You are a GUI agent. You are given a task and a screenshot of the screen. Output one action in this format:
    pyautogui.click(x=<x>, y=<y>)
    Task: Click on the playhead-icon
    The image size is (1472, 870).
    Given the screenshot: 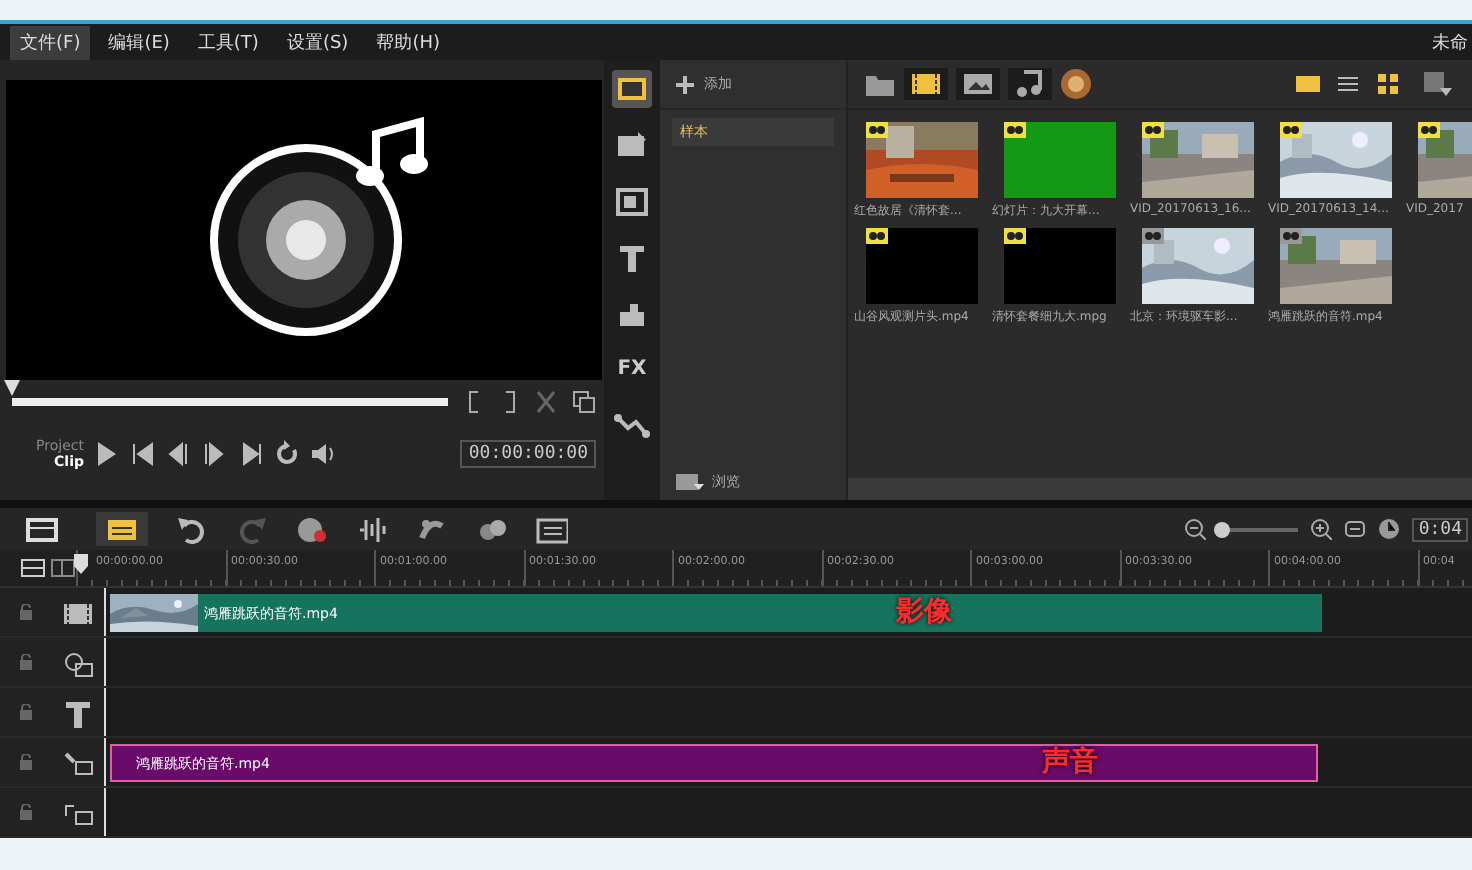 What is the action you would take?
    pyautogui.click(x=81, y=564)
    